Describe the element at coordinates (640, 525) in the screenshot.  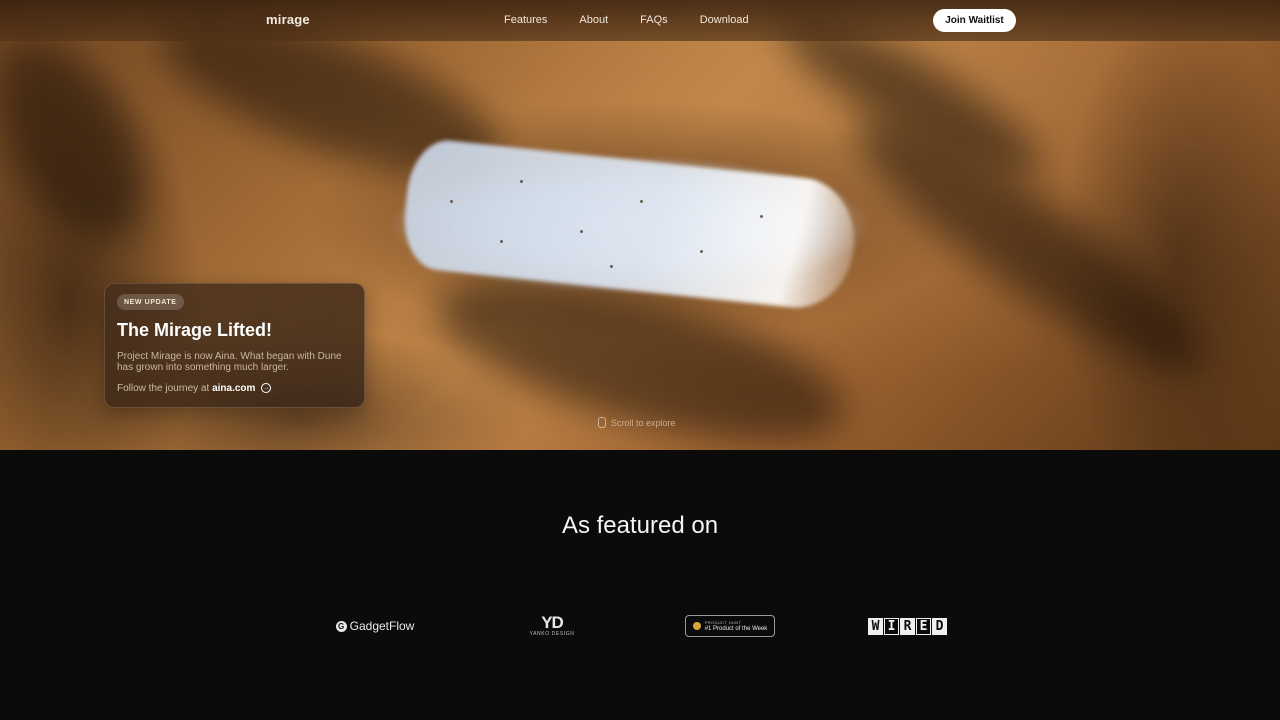
I see `featured-title: As featured on` at that location.